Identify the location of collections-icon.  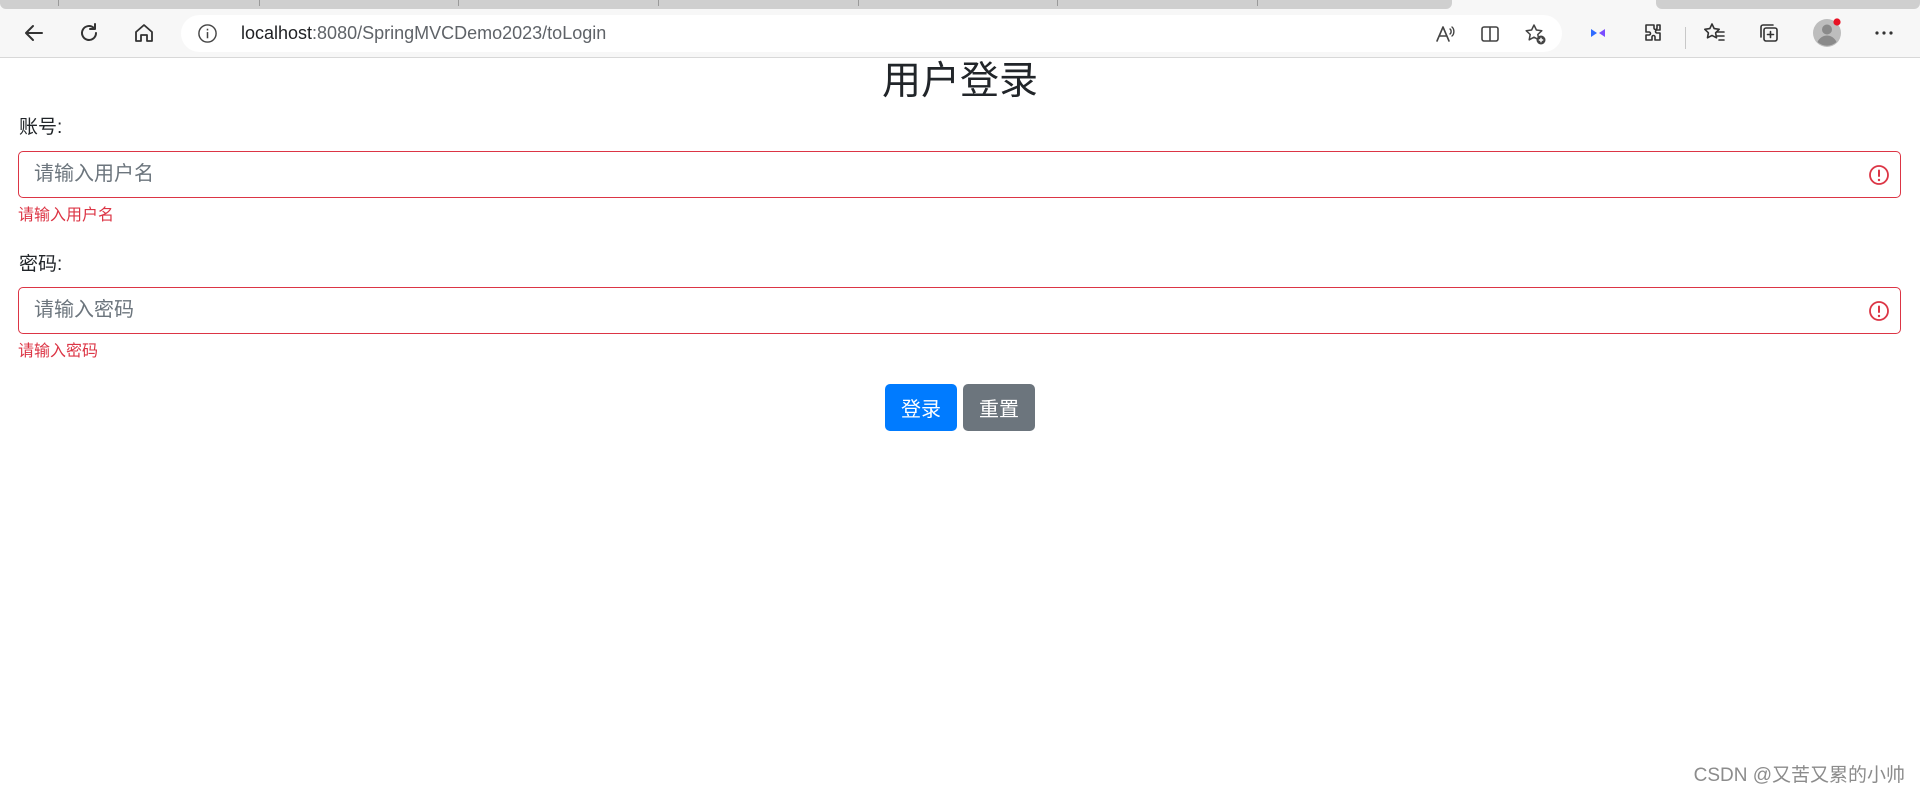
(1769, 33).